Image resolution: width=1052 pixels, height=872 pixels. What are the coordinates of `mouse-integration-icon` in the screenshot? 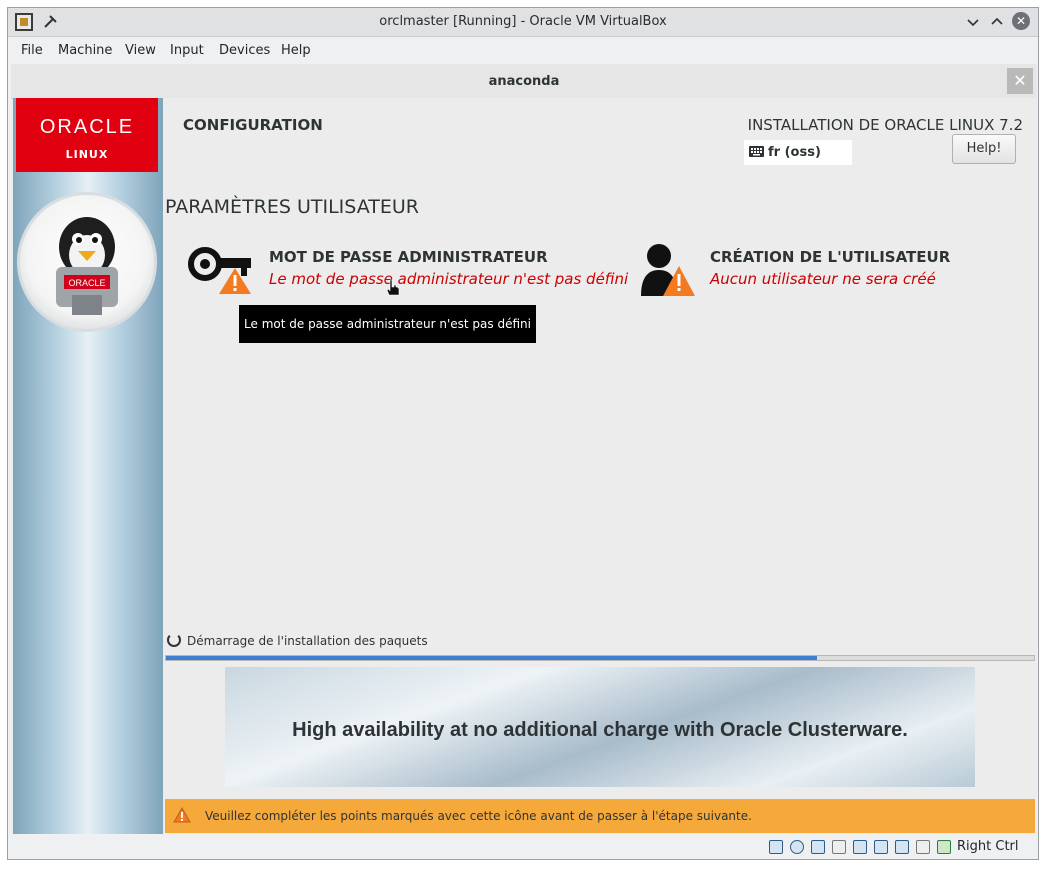 It's located at (923, 847).